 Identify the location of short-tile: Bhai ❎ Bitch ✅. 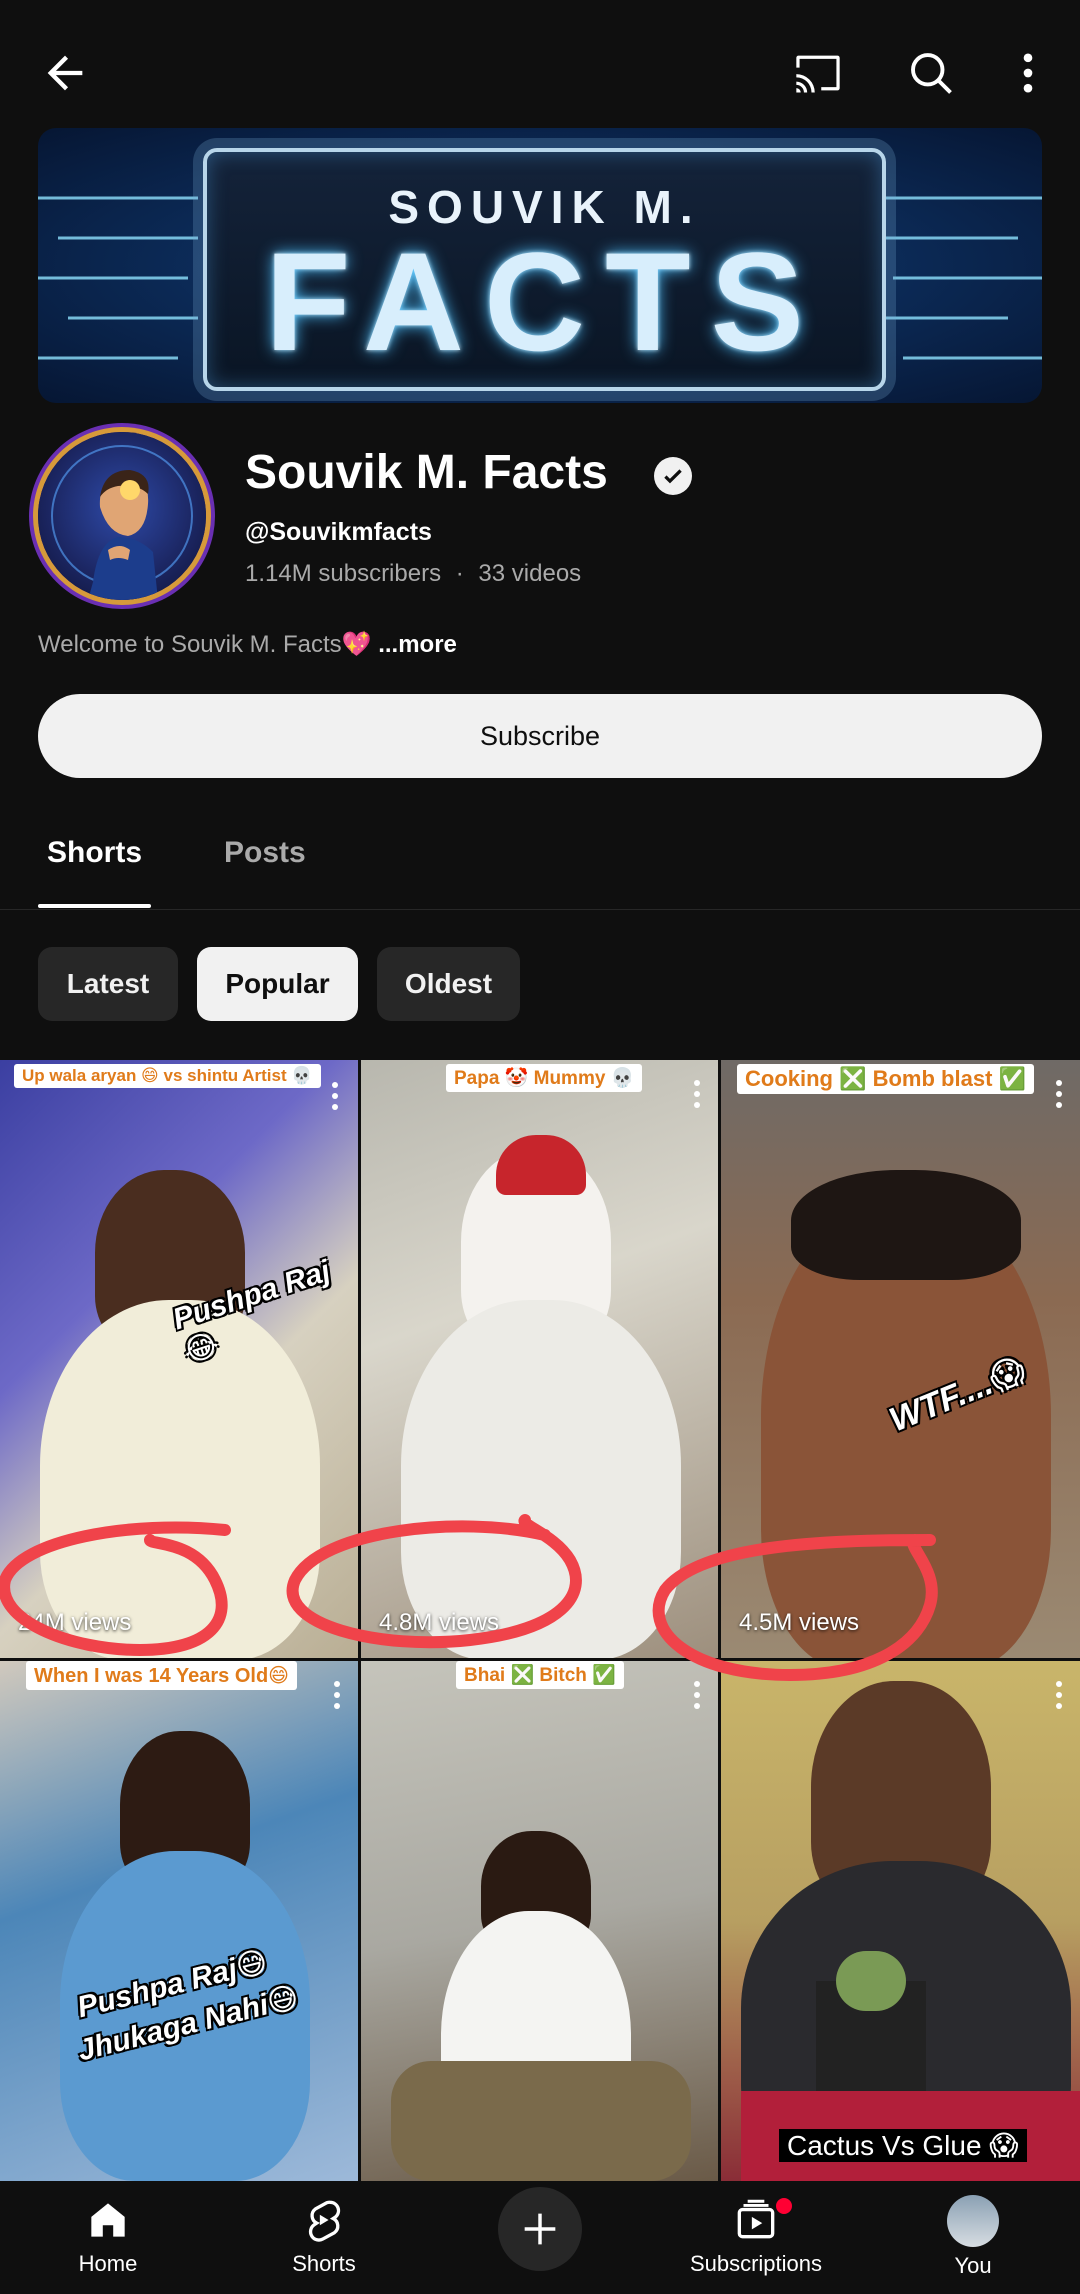
(539, 1921).